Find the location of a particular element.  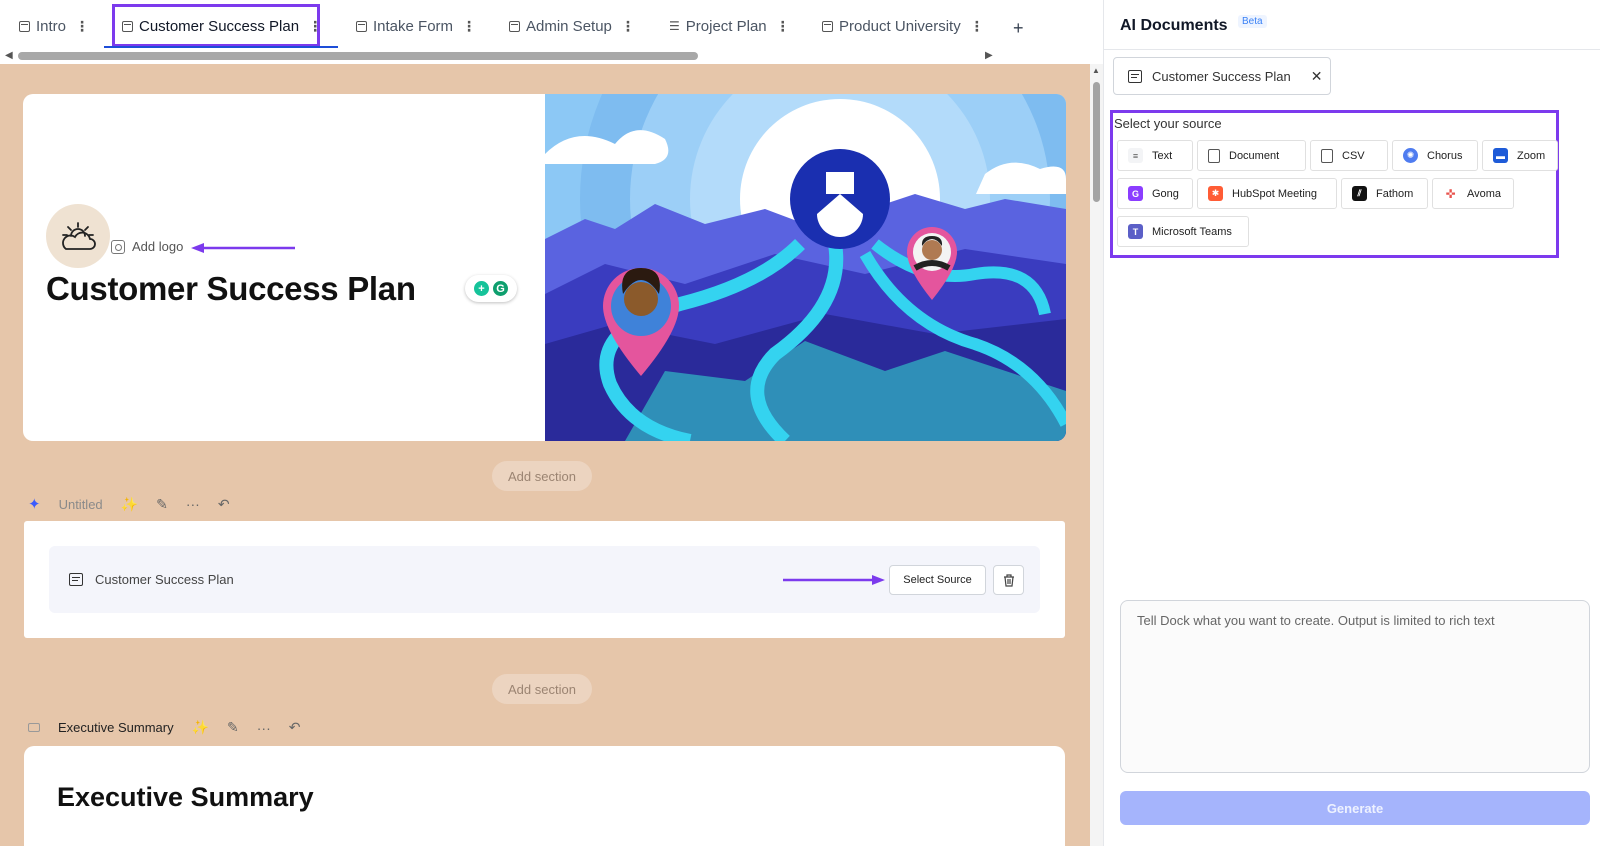

tab-customer-success-plan: Customer Success Plan ⋮ is located at coordinates (222, 26).